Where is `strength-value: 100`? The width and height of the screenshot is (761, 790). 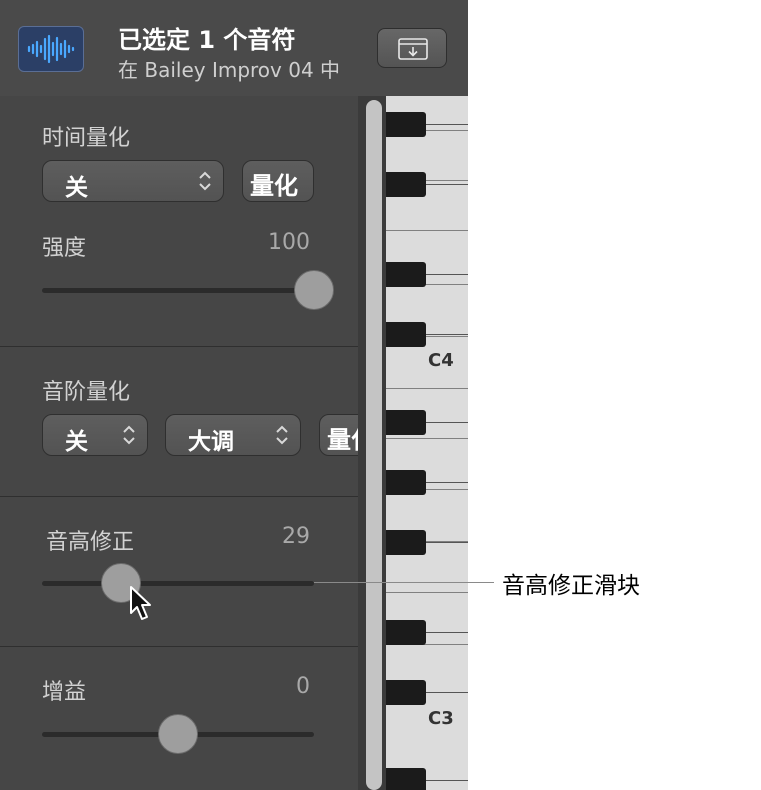 strength-value: 100 is located at coordinates (289, 242).